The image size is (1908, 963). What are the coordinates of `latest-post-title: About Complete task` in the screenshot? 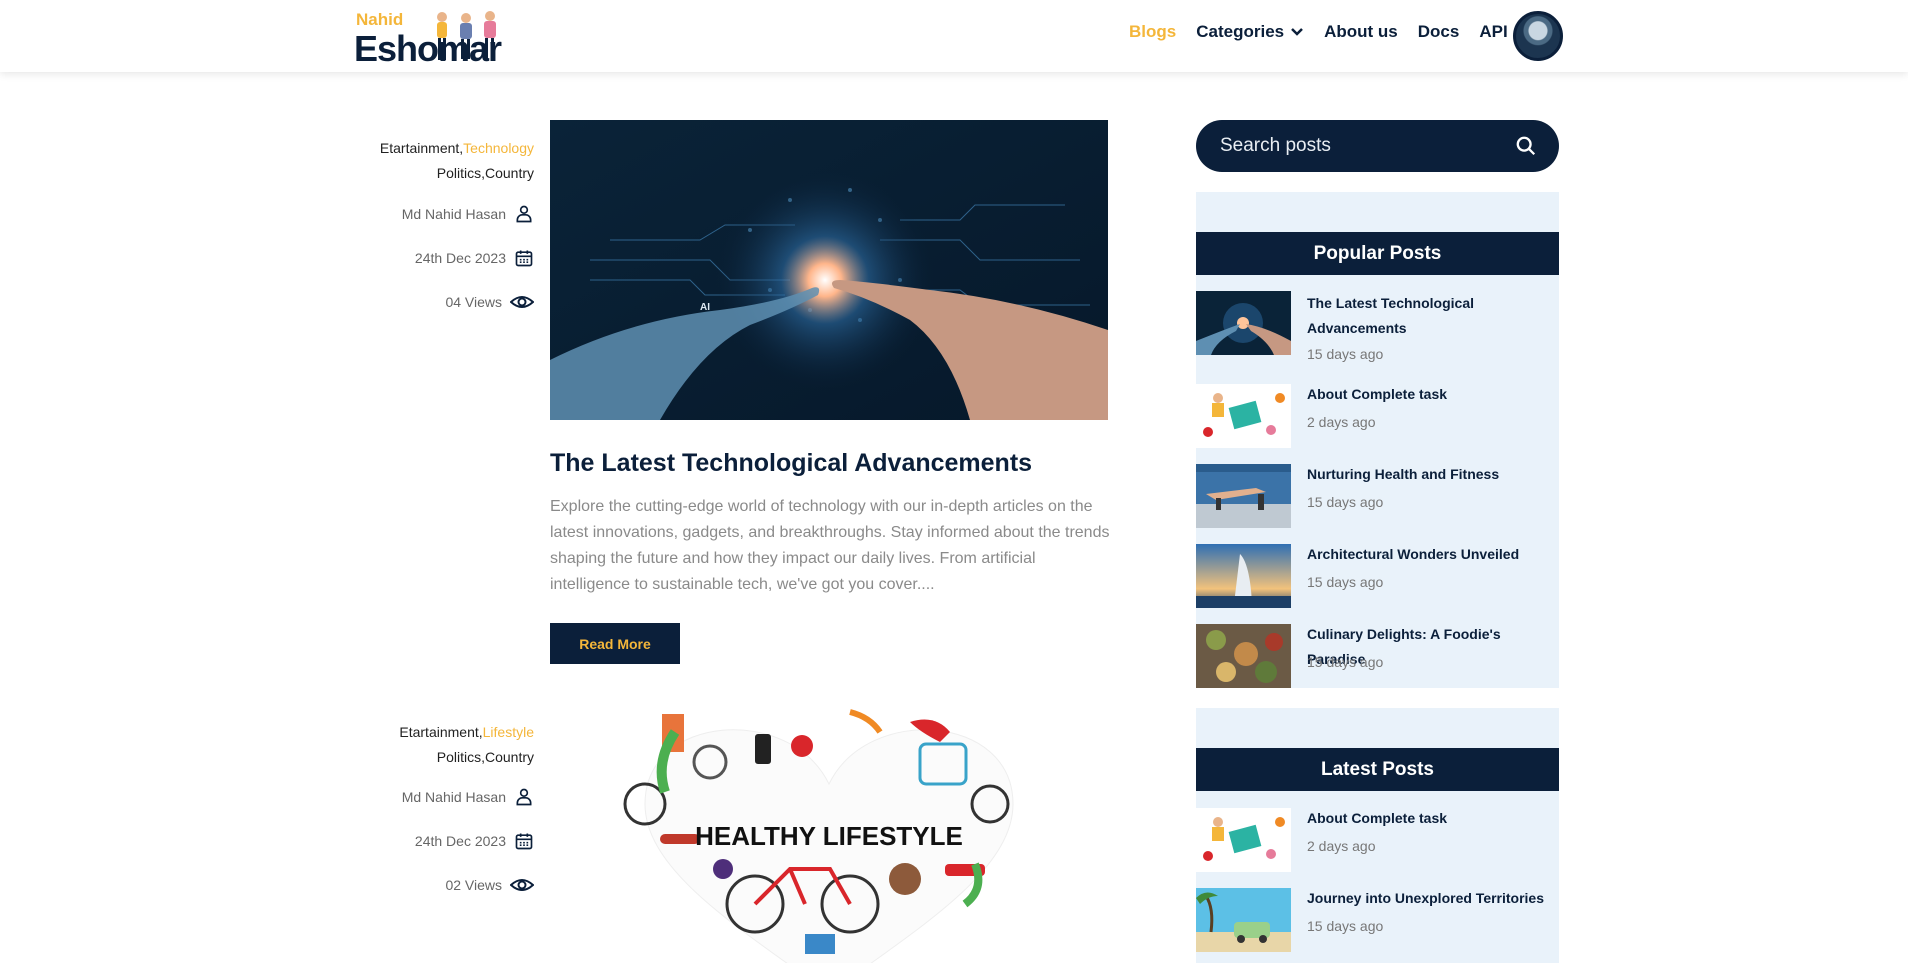 It's located at (1377, 818).